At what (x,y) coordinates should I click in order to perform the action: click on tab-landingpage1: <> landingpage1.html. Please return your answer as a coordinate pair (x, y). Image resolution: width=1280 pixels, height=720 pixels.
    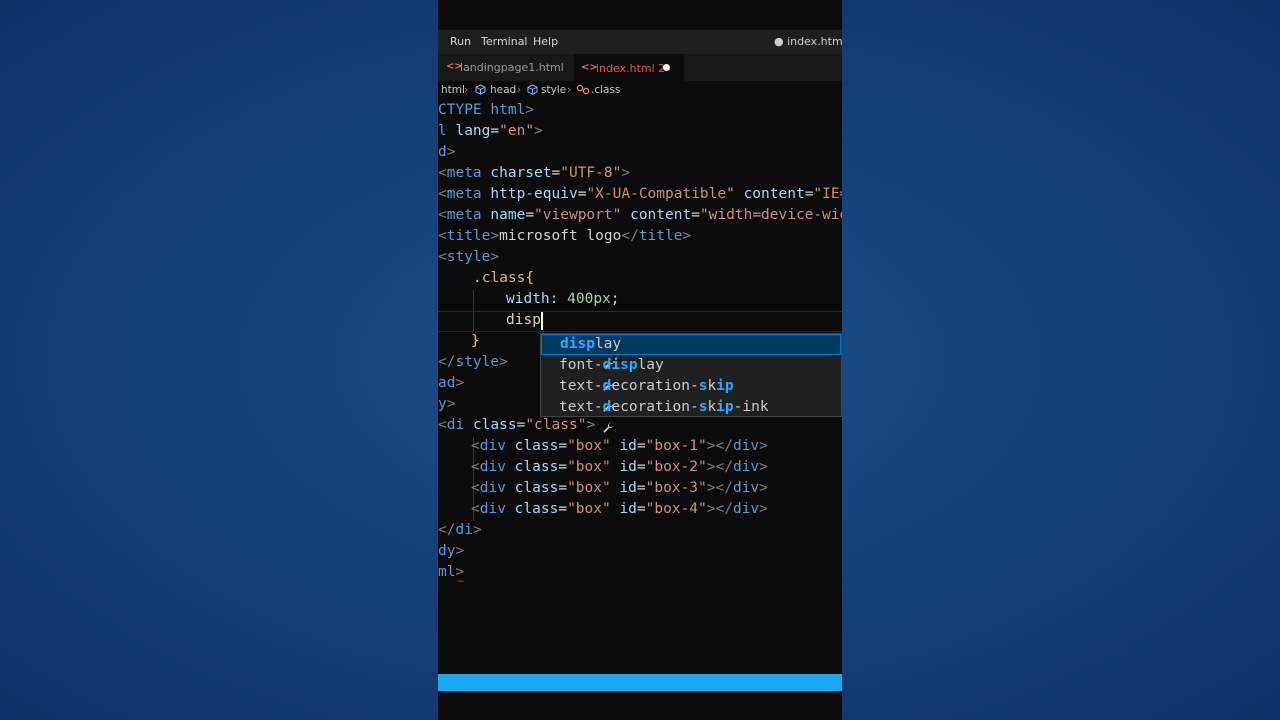
    Looking at the image, I should click on (506, 67).